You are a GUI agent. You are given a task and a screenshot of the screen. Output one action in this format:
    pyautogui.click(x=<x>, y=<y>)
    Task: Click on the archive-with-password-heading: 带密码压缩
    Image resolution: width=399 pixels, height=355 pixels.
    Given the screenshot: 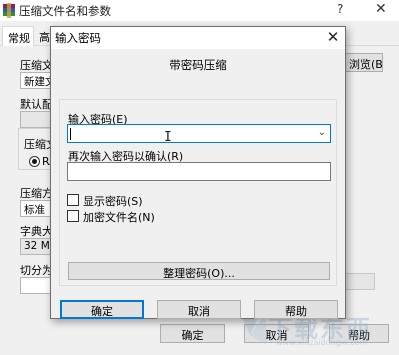 What is the action you would take?
    pyautogui.click(x=198, y=65)
    